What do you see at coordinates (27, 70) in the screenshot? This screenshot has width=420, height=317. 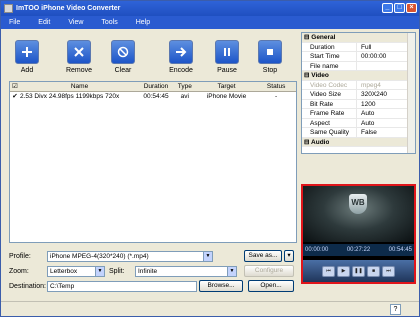 I see `add-label: Add` at bounding box center [27, 70].